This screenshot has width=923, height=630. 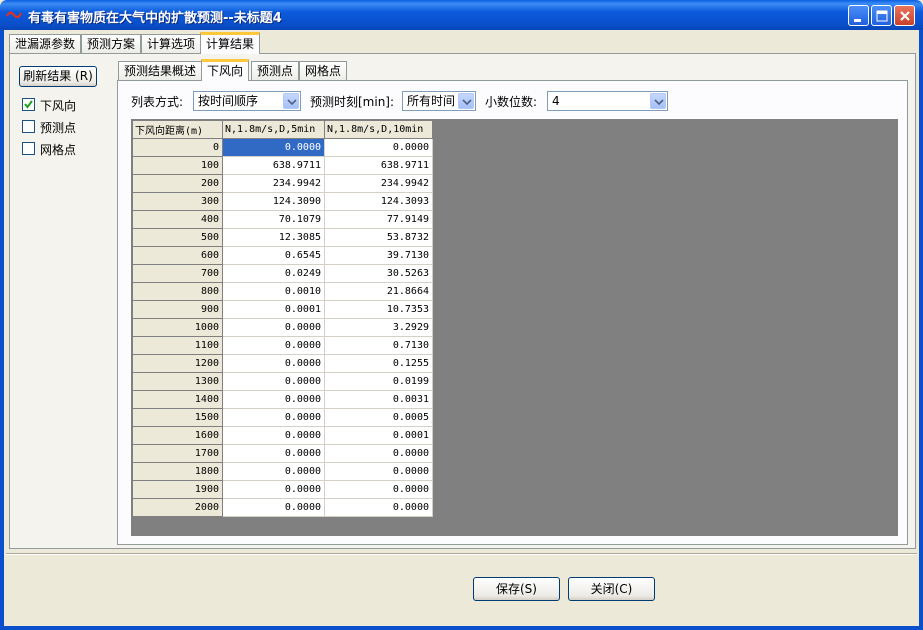 I want to click on table-row: 400 70.1079 77.9149, so click(x=282, y=219).